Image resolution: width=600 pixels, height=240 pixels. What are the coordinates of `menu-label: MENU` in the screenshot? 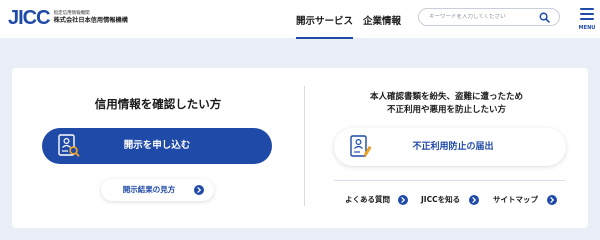 It's located at (587, 28).